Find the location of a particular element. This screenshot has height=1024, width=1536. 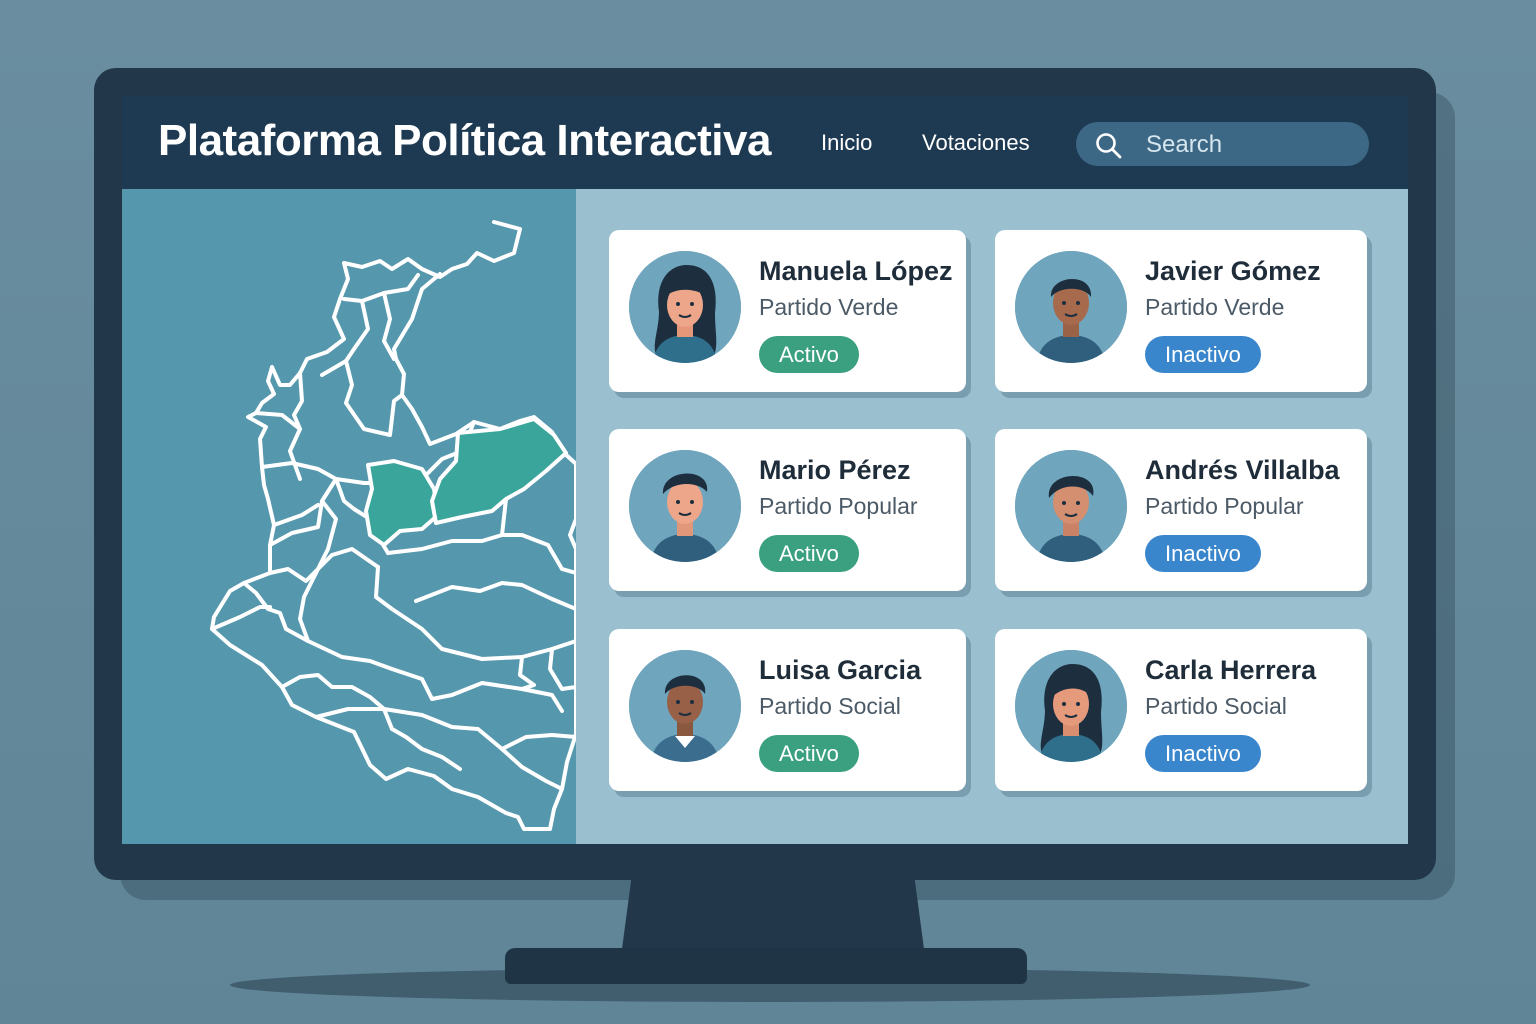

search-icon is located at coordinates (1109, 146).